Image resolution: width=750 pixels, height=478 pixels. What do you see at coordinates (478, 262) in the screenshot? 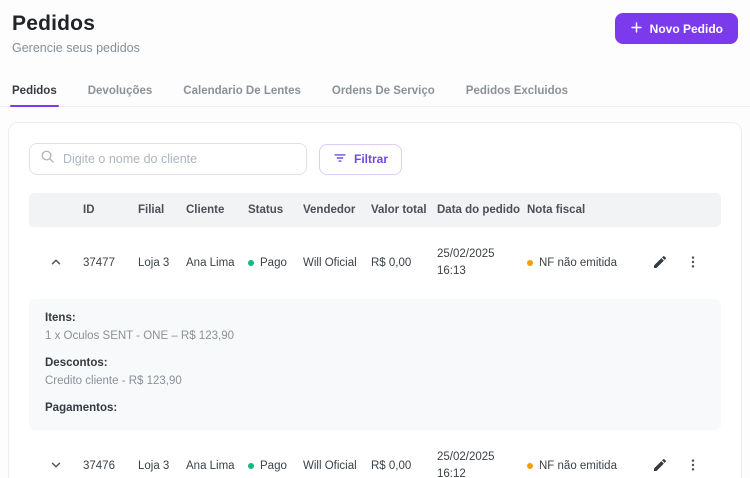
I see `order-data-pedido: 25/02/2025 16:13` at bounding box center [478, 262].